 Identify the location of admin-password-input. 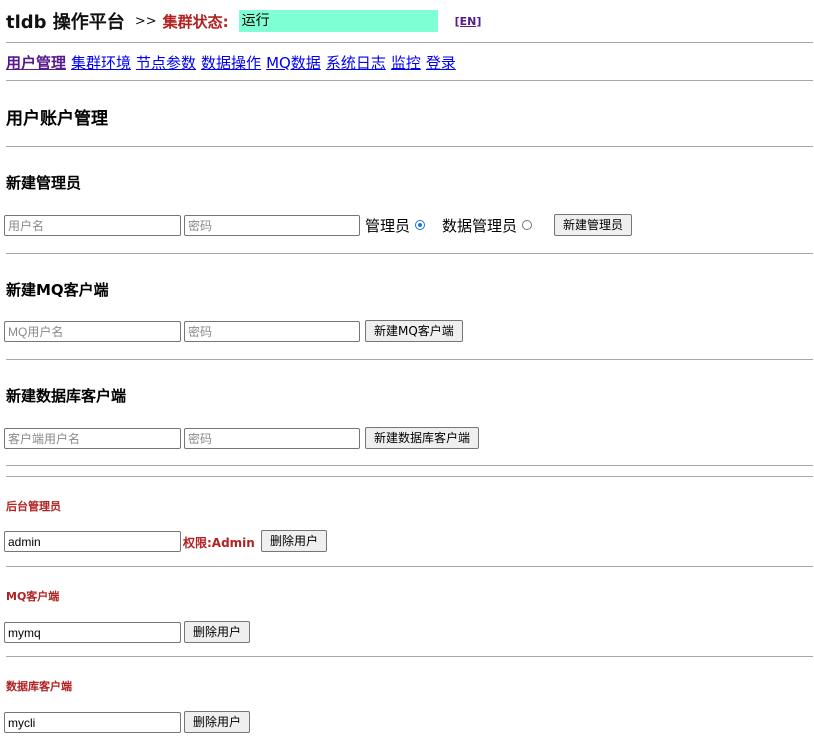
(272, 225).